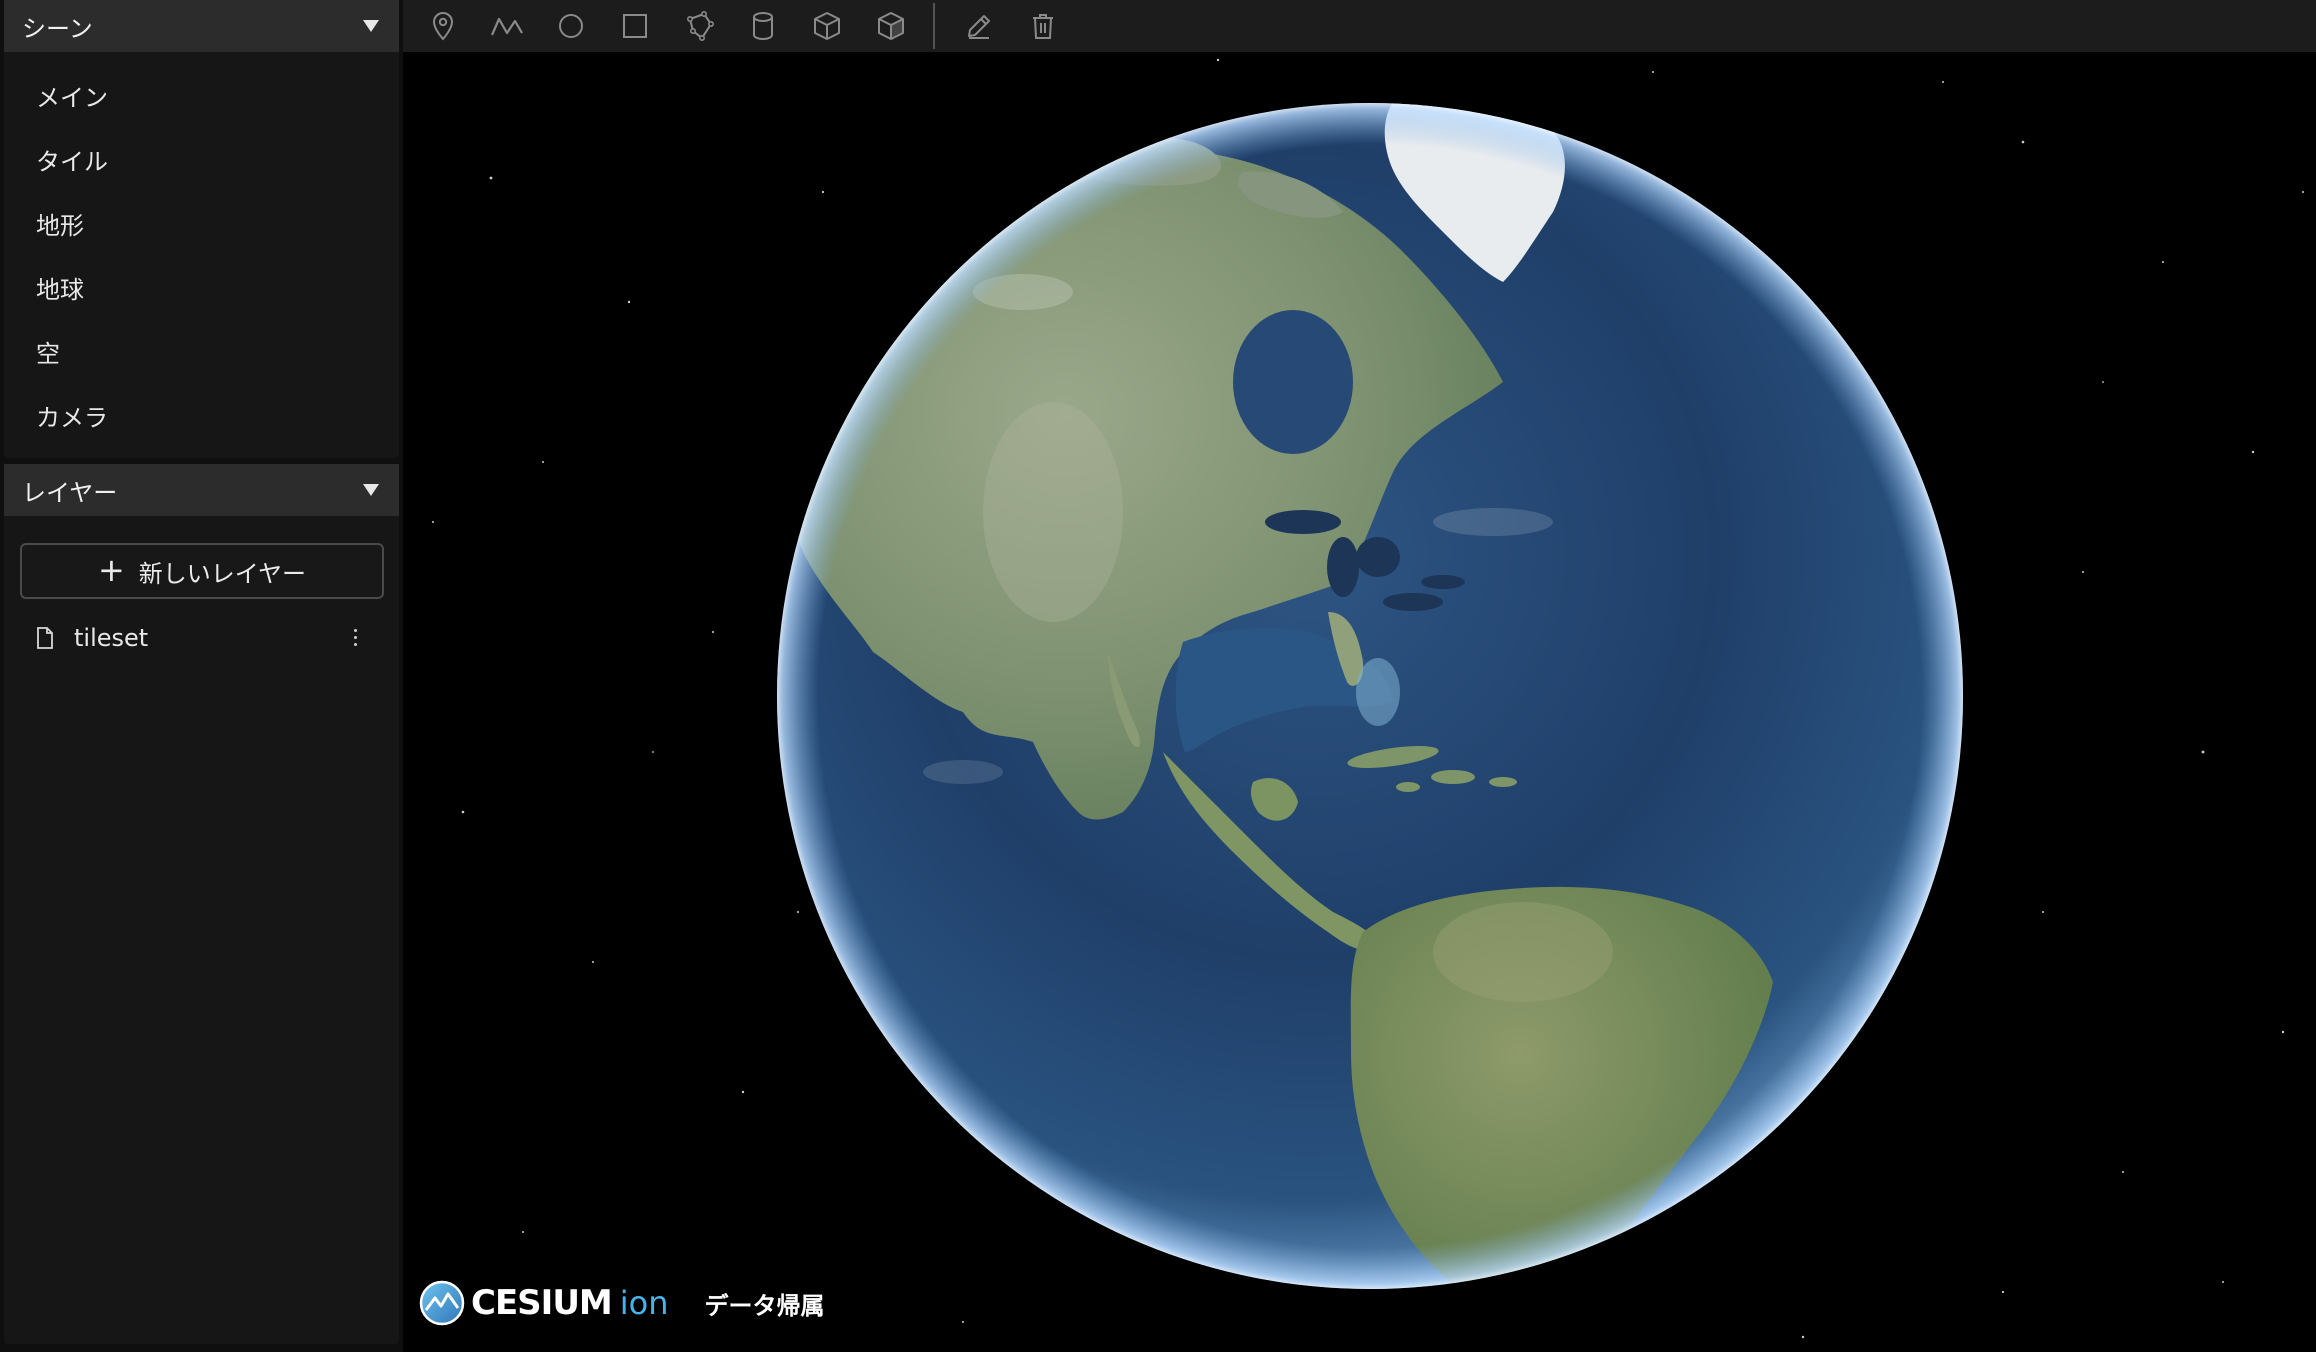  I want to click on scene-item-globe: 地球, so click(201, 287).